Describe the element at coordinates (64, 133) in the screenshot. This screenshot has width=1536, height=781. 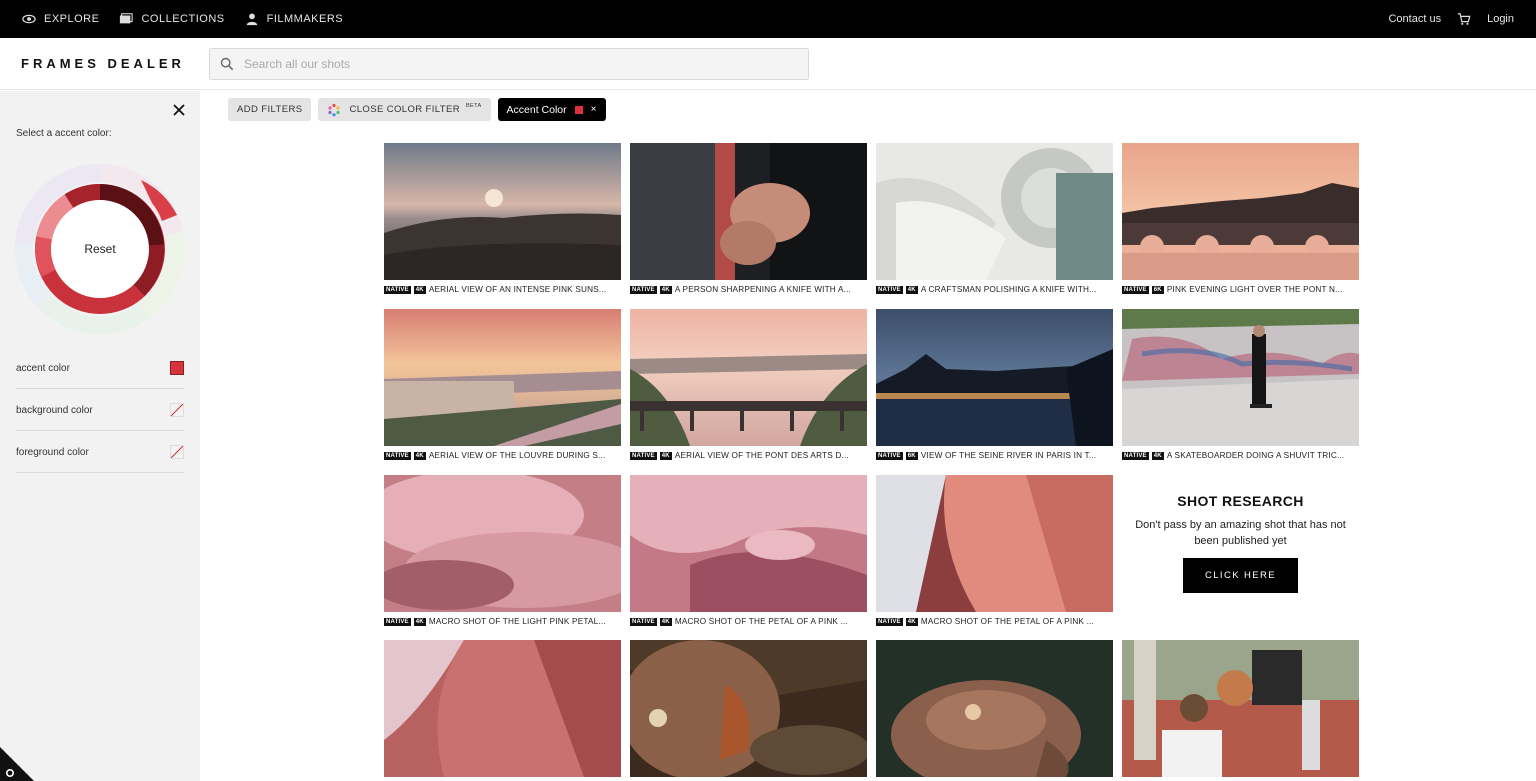
I see `sidebar-title: Select a accent color:` at that location.